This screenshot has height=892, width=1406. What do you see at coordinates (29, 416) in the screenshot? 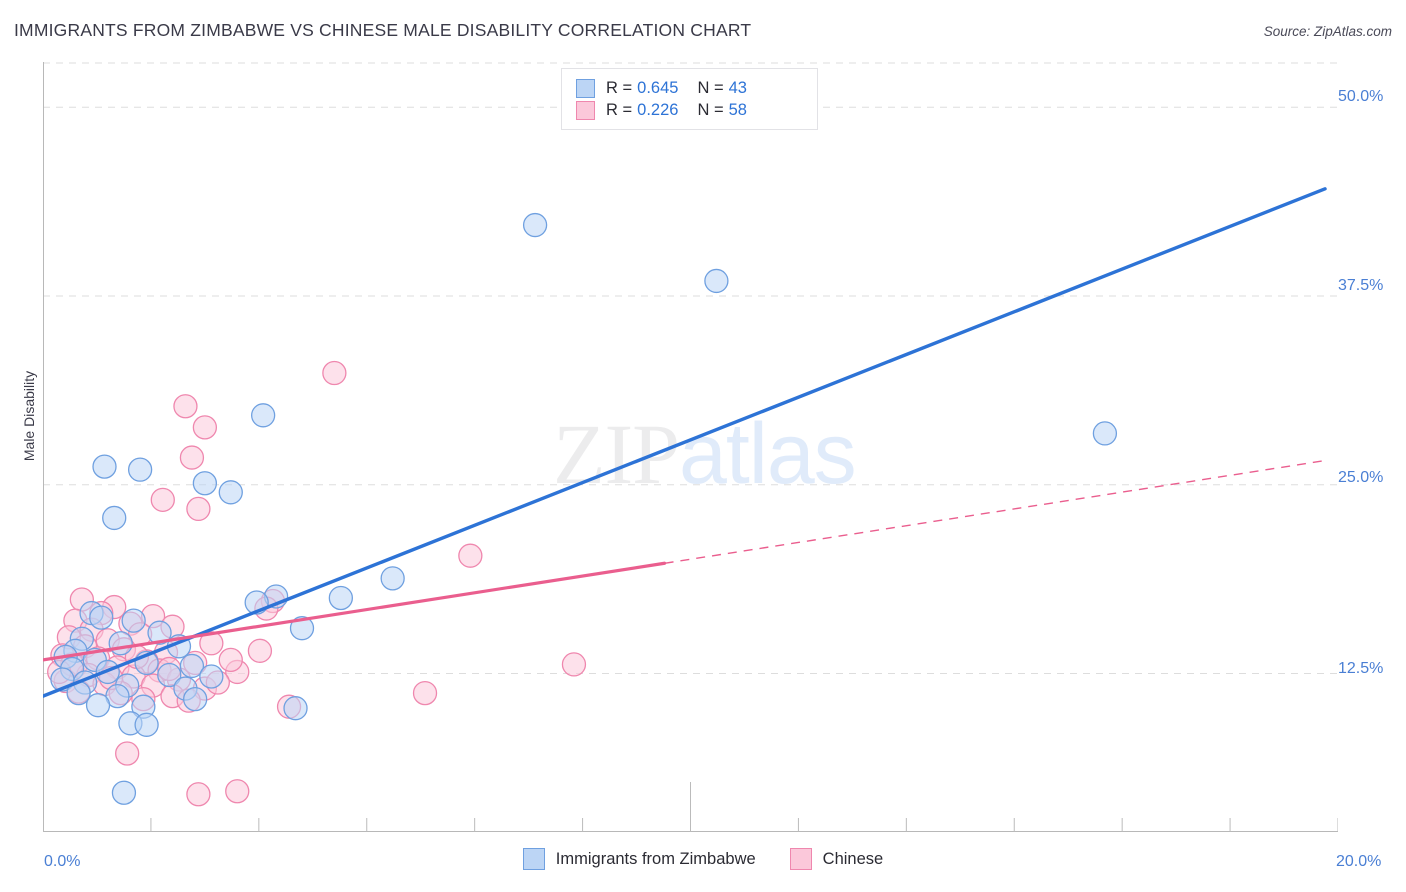
I see `y-axis-title: Male Disability` at bounding box center [29, 416].